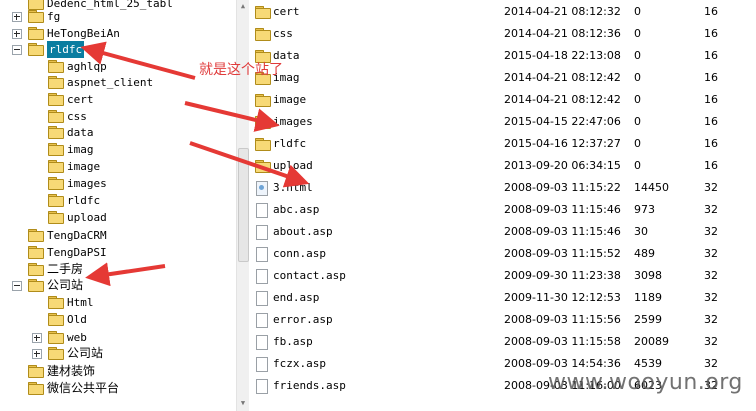  I want to click on tree-item: cert, so click(118, 99).